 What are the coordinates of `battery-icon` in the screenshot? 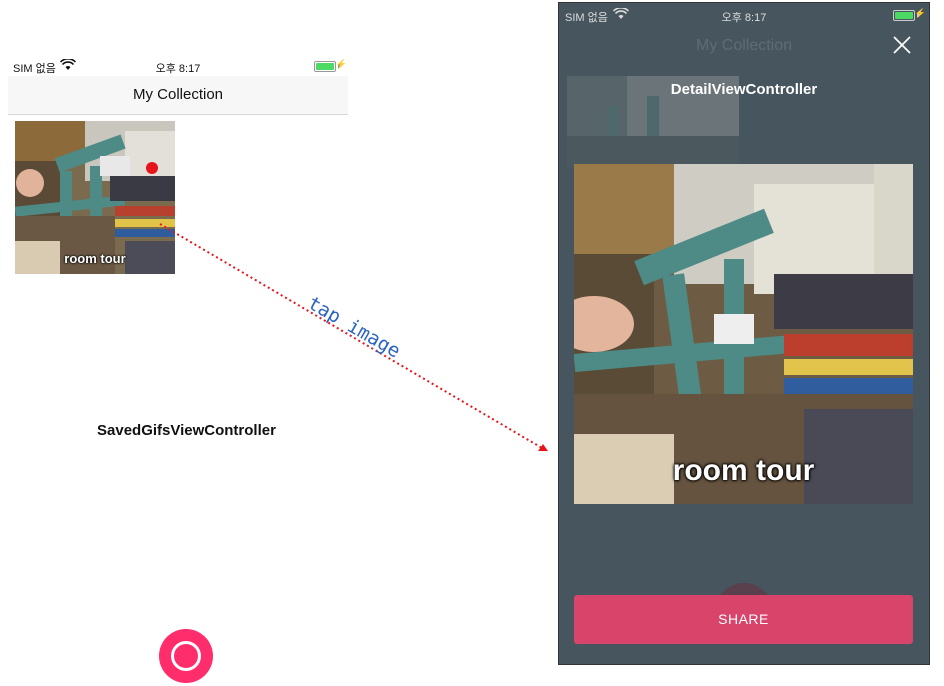 It's located at (904, 15).